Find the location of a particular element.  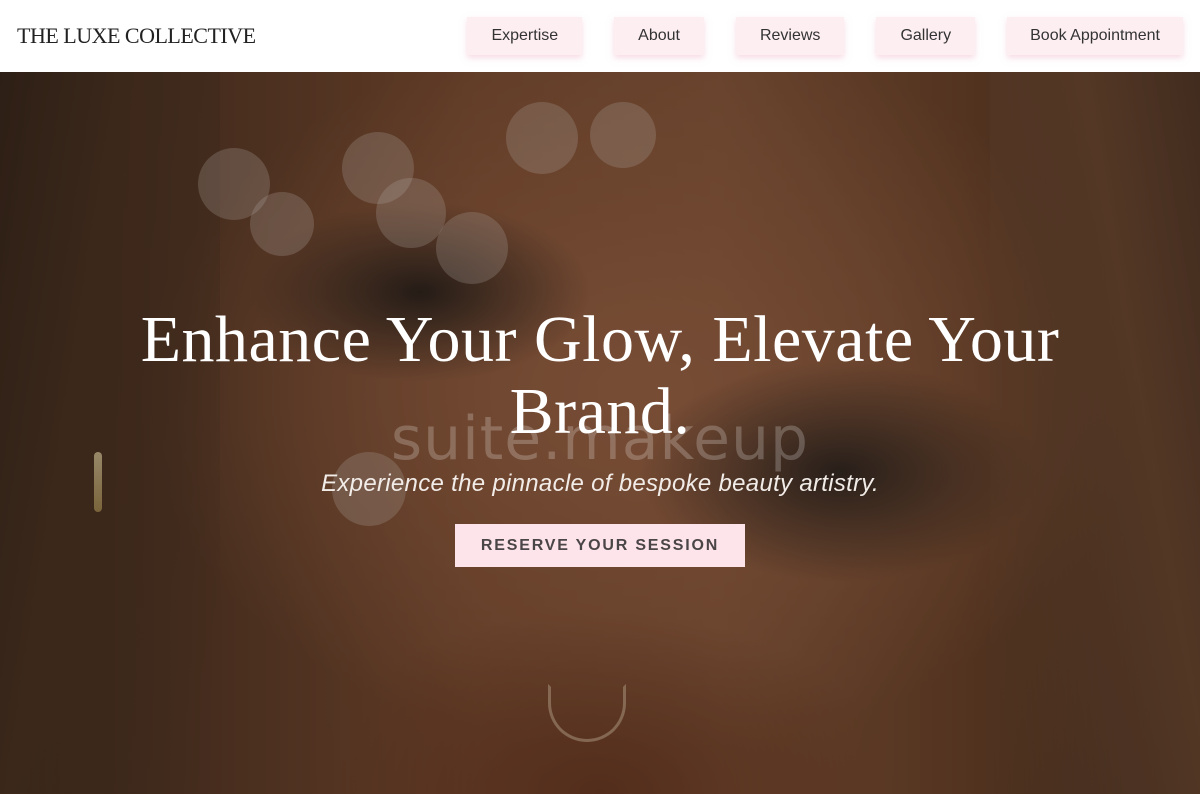

nav-about-button: About is located at coordinates (659, 36).